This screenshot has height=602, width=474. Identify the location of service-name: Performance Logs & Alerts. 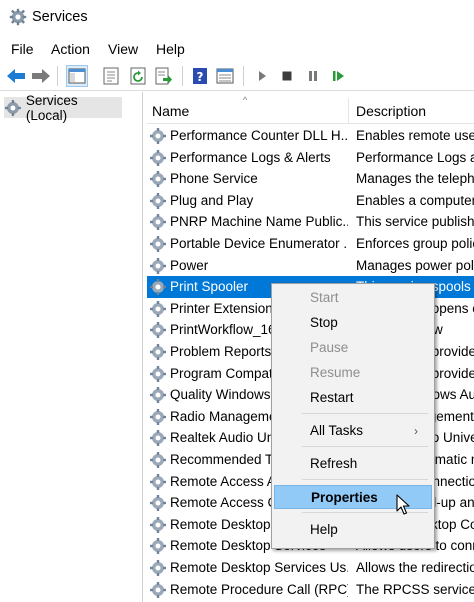
(250, 157).